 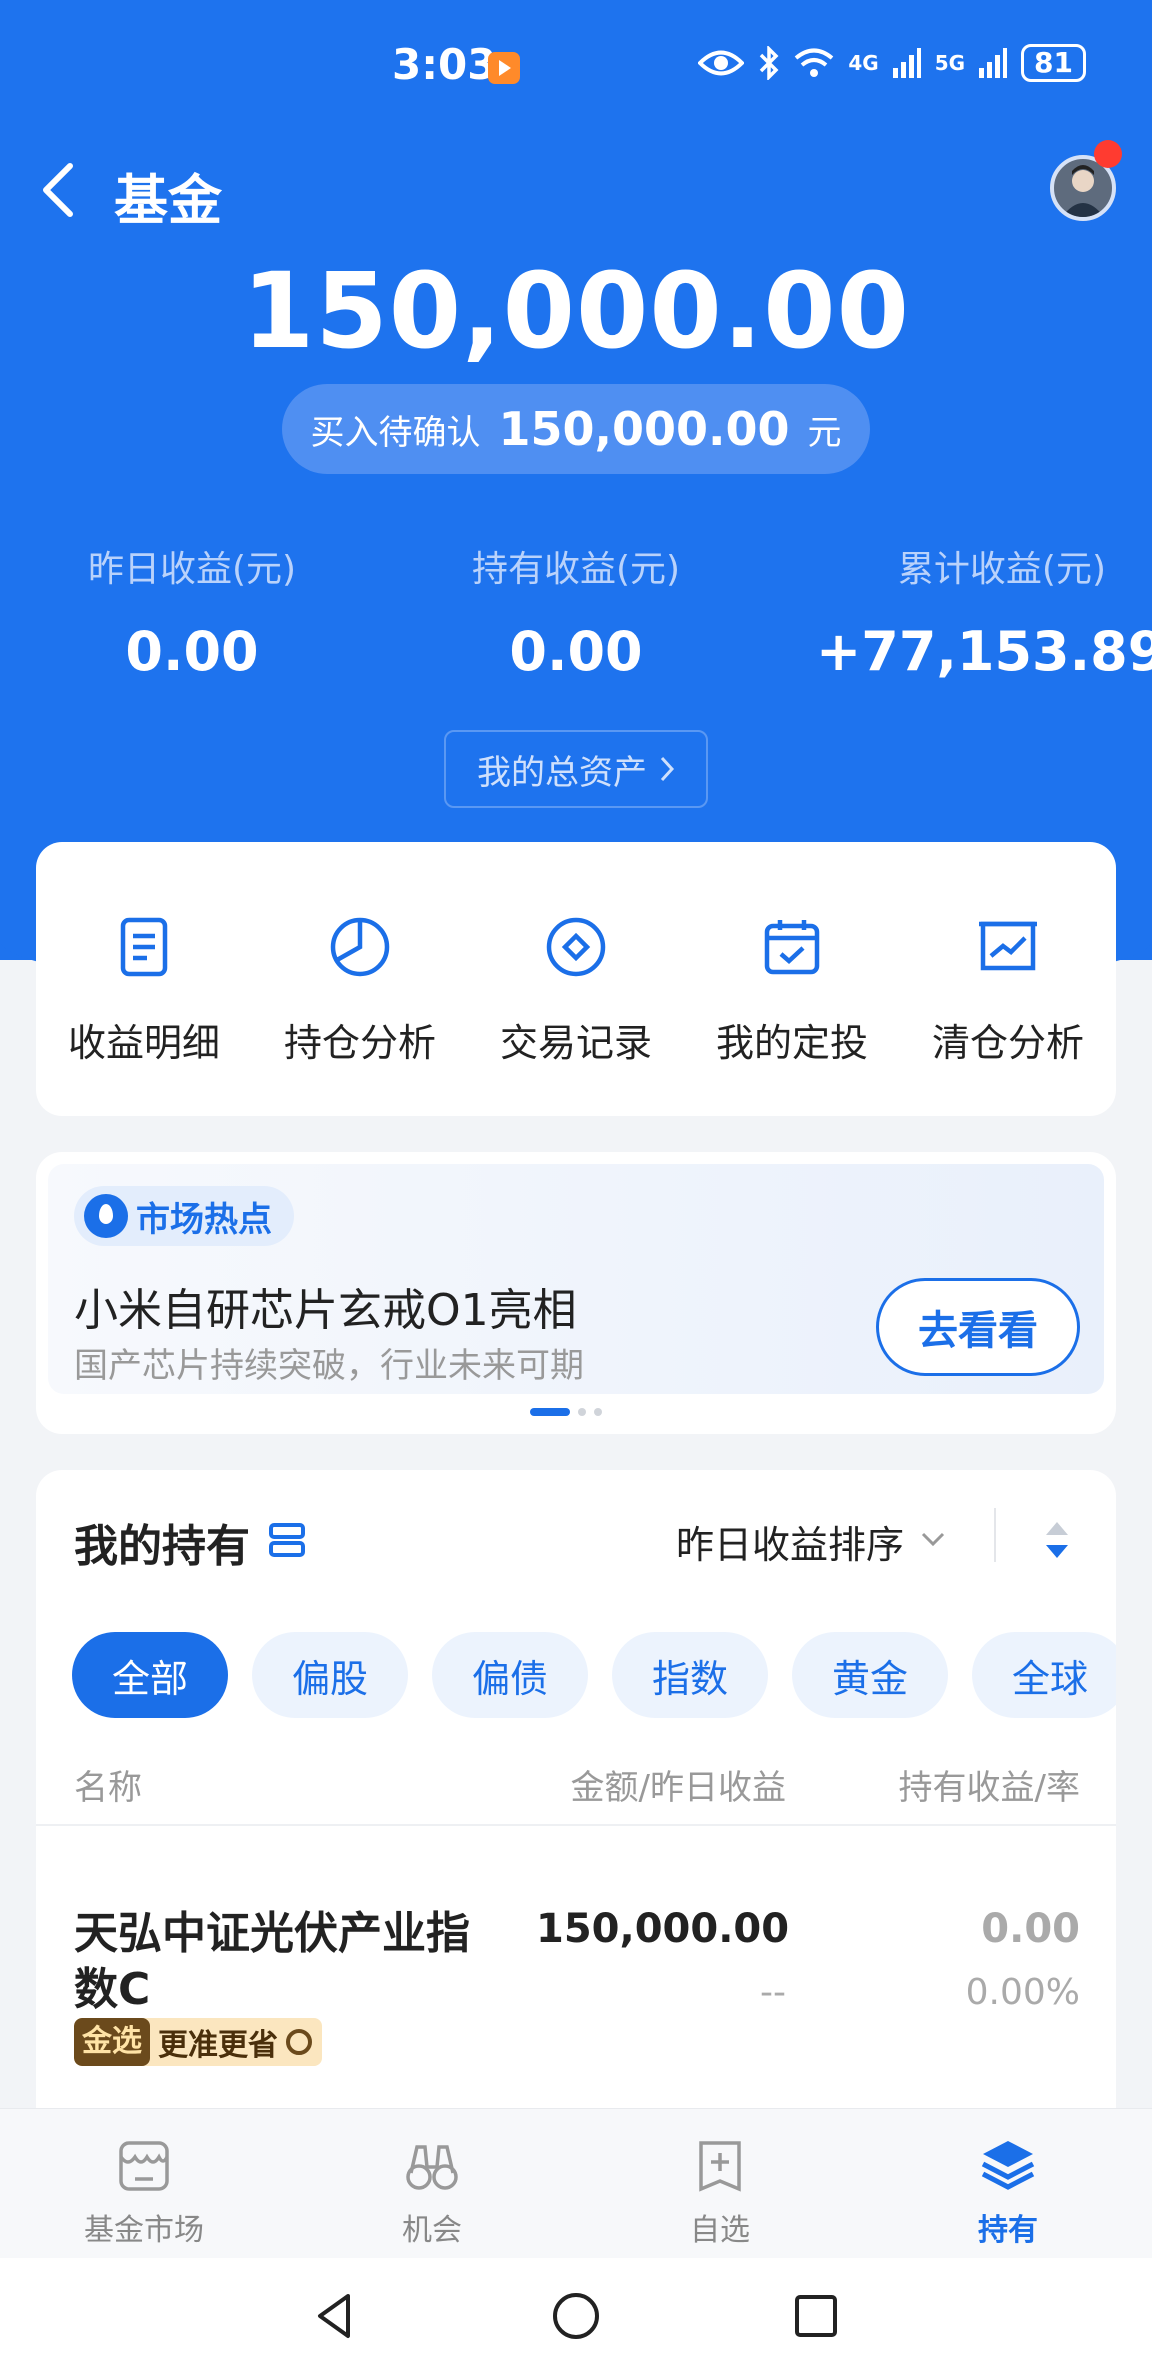 What do you see at coordinates (204, 1219) in the screenshot?
I see `hotspot-tag-label: 市场热点` at bounding box center [204, 1219].